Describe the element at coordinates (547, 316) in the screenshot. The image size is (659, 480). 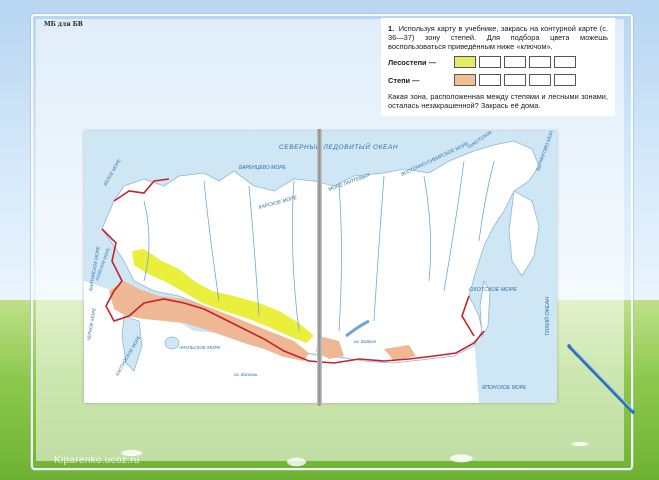
I see `label-pacific-ocean: ТИХИЙ ОКЕАН` at that location.